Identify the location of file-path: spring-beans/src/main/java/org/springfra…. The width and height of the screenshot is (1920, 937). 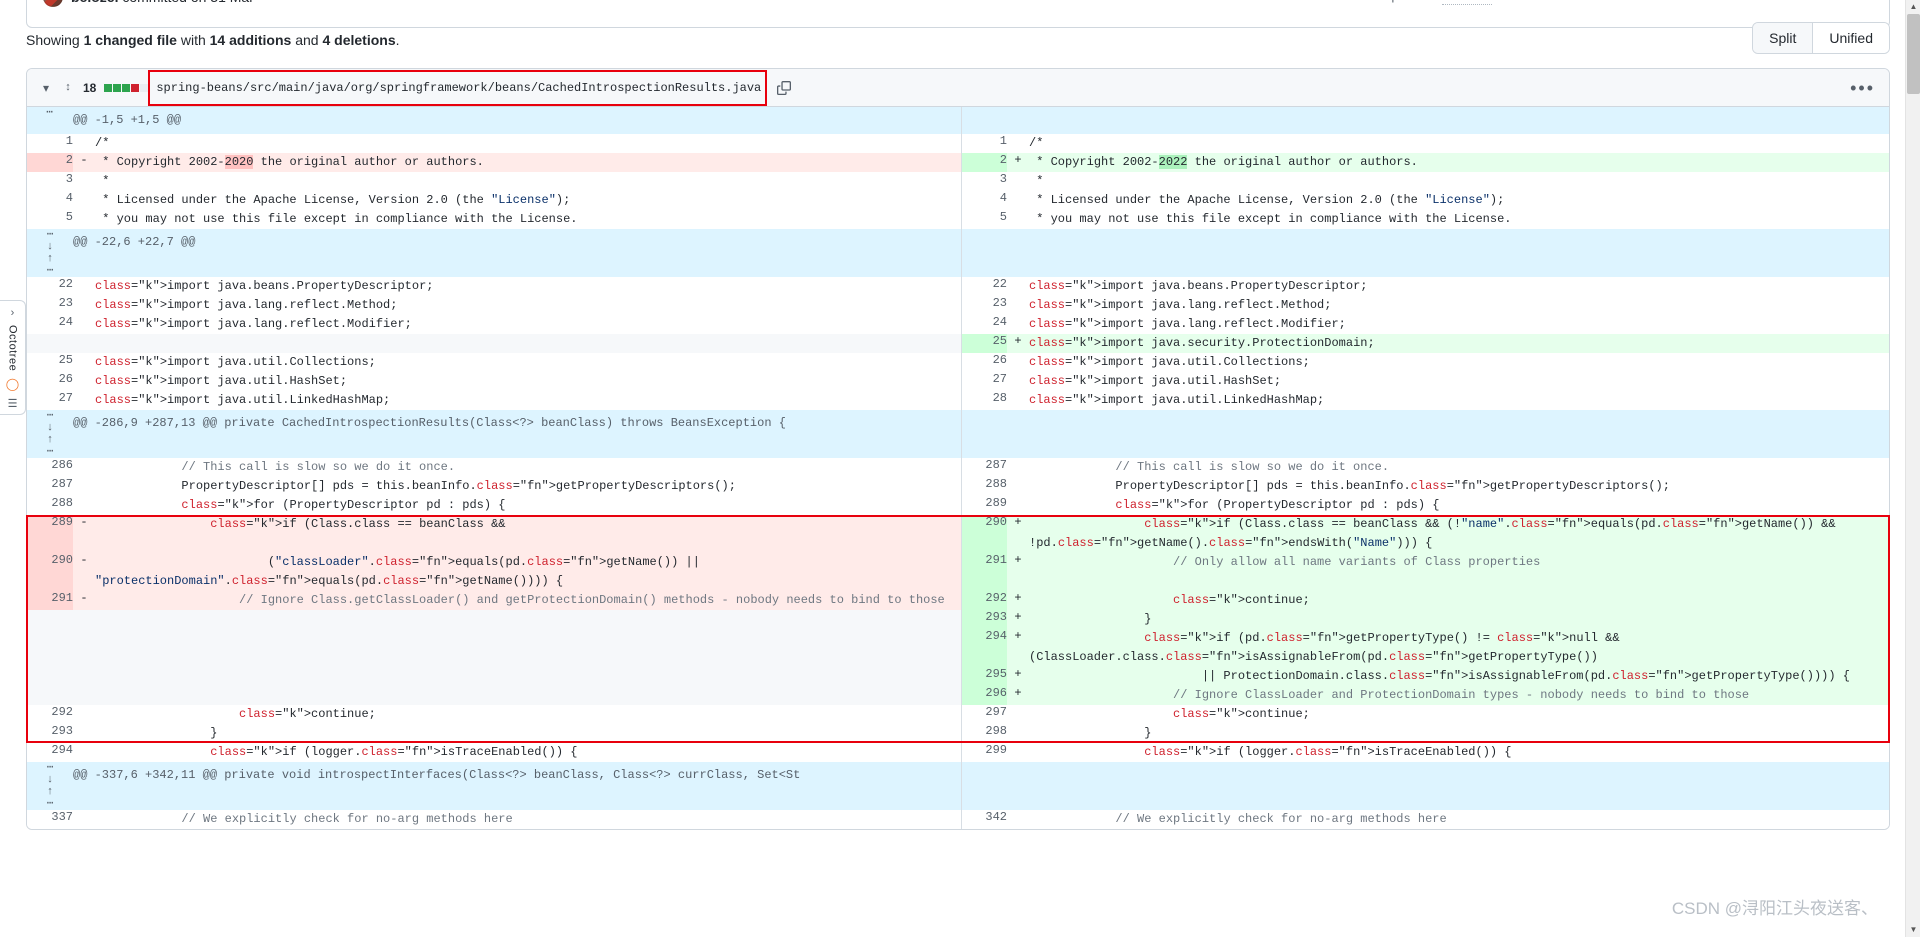
(458, 88).